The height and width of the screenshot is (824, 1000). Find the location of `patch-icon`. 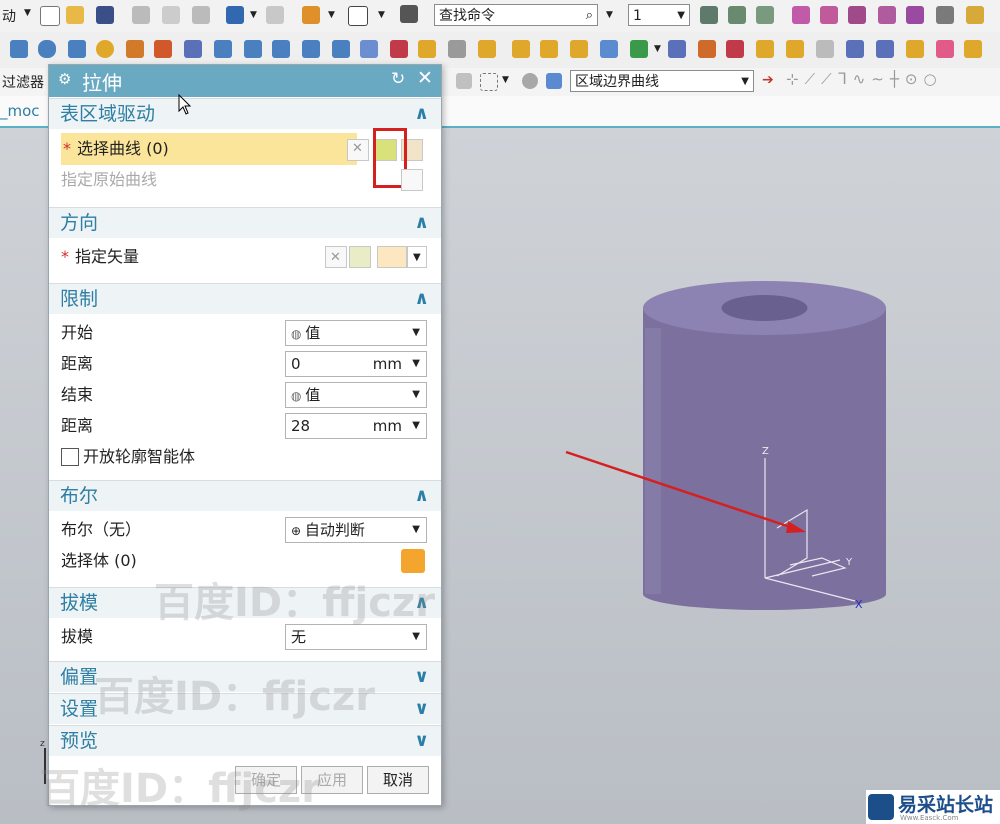

patch-icon is located at coordinates (825, 49).